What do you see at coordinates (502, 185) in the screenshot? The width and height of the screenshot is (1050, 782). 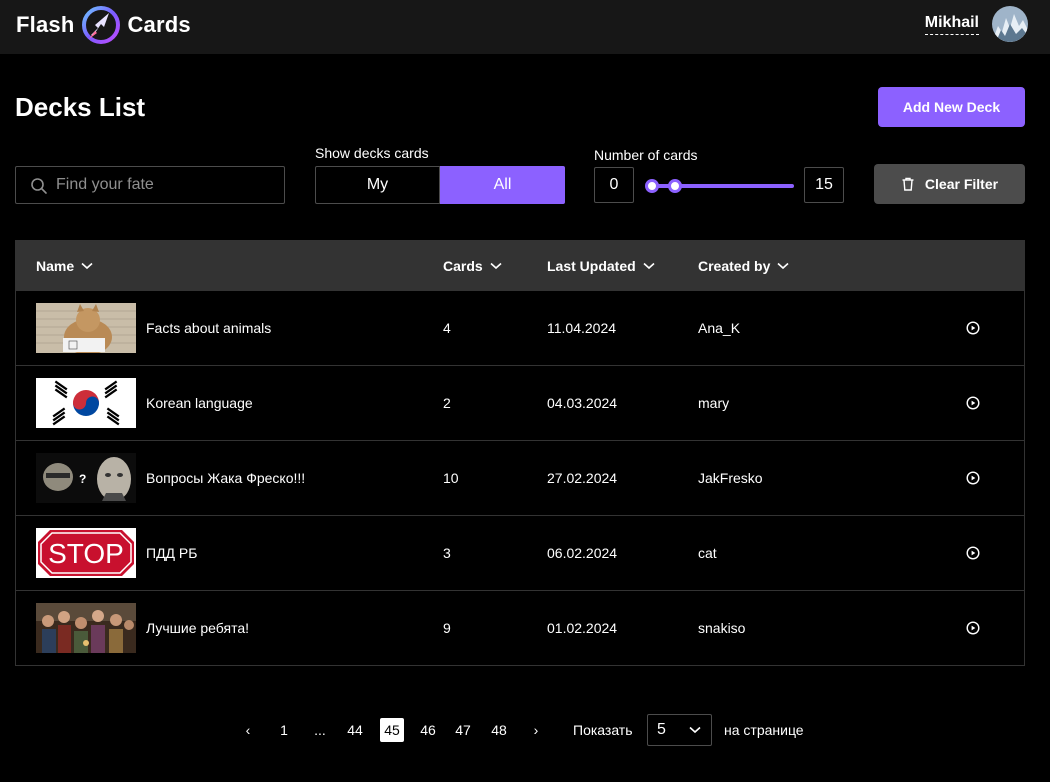 I see `tab-all: All` at bounding box center [502, 185].